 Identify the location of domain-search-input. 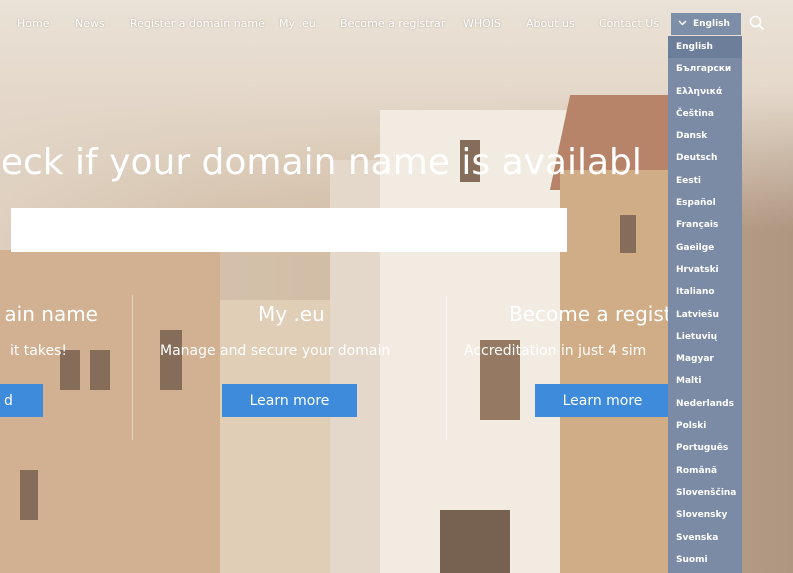
(289, 230).